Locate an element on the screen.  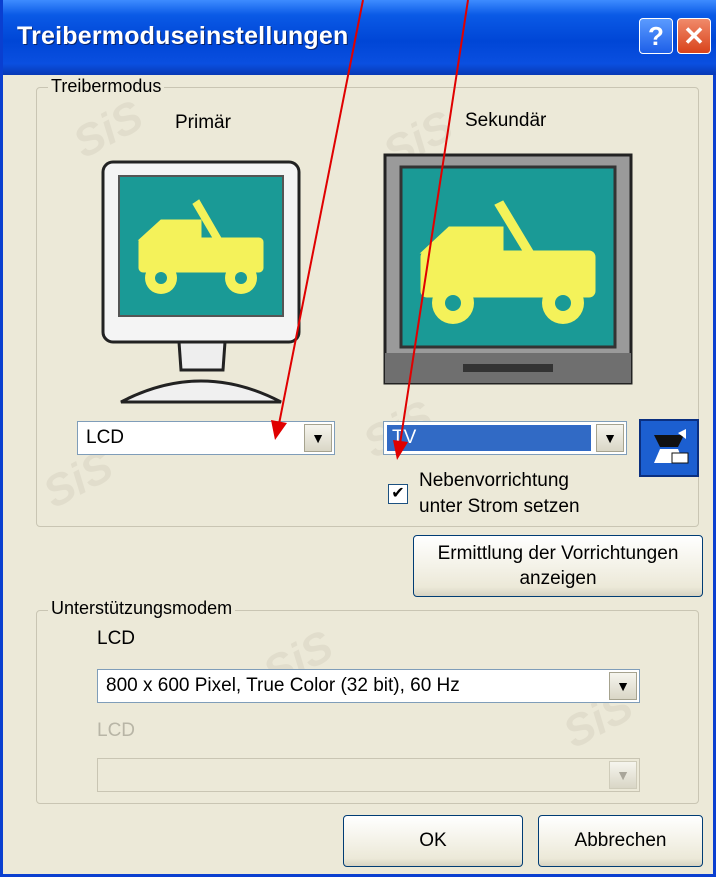
secondary-device-select: TV ▼ is located at coordinates (505, 438).